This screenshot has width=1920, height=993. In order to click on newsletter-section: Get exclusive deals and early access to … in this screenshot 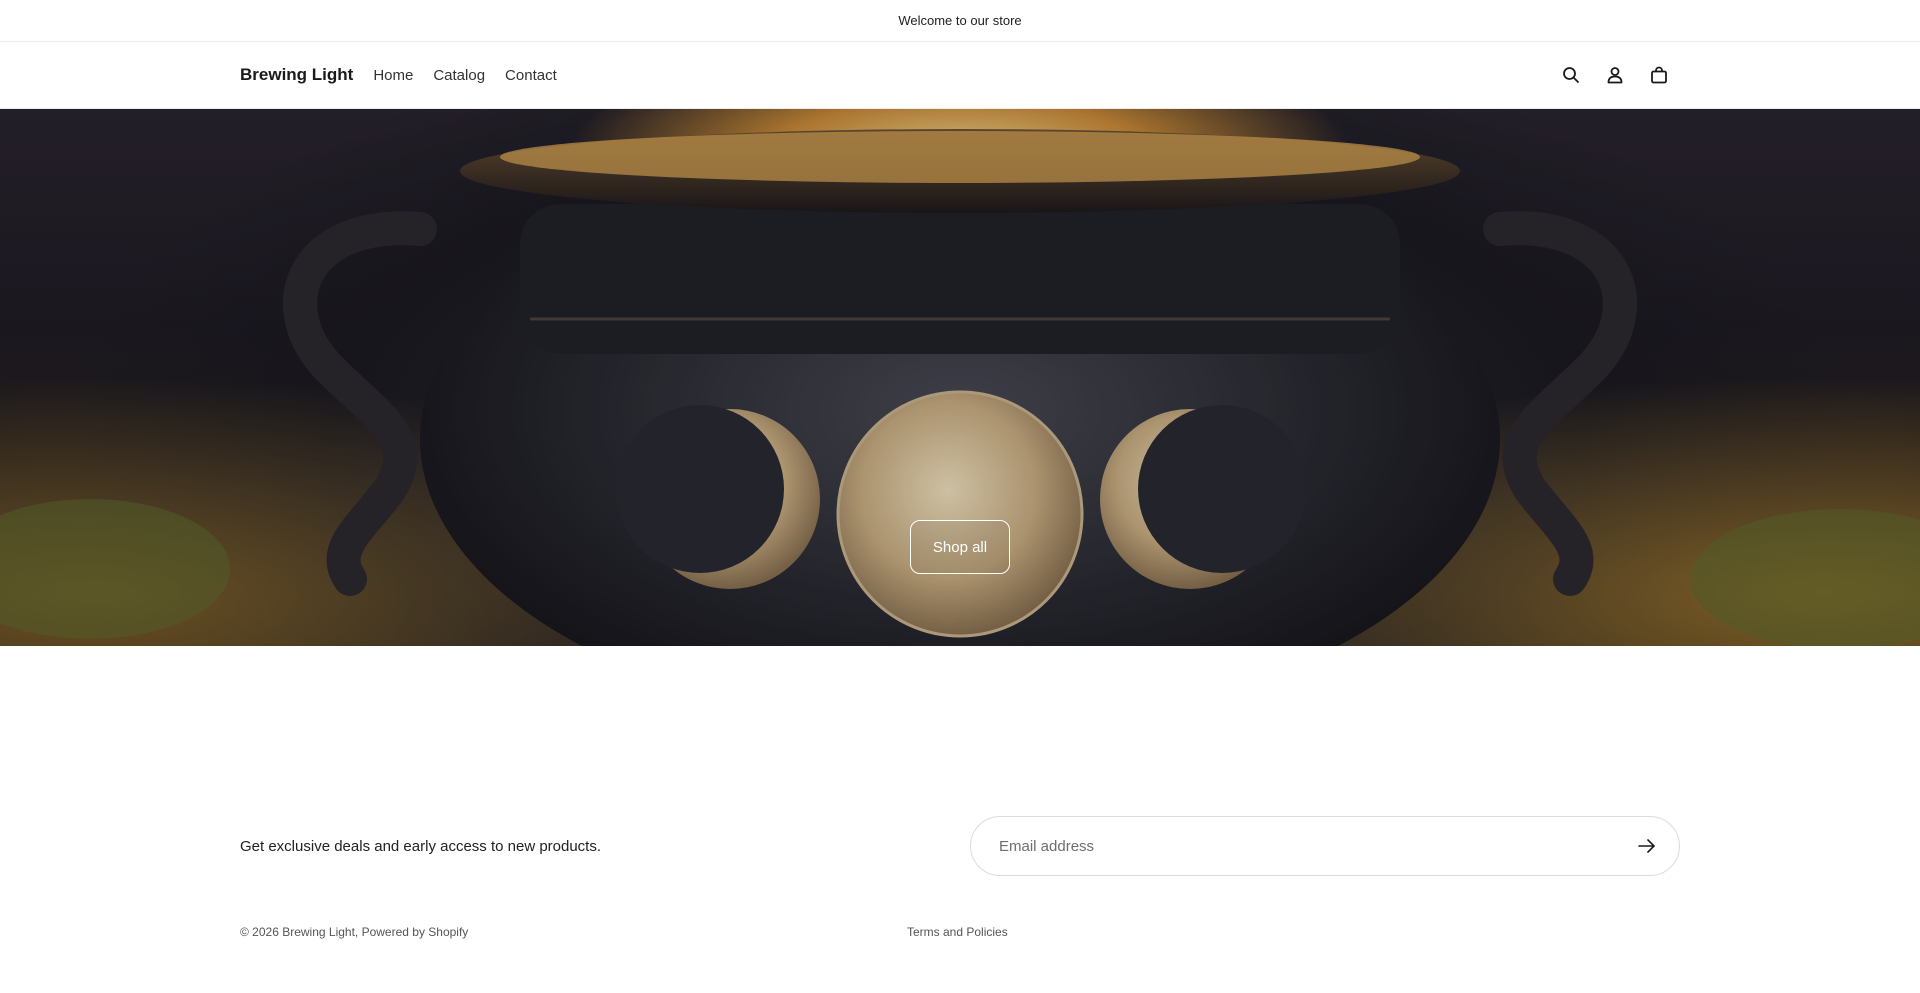, I will do `click(960, 846)`.